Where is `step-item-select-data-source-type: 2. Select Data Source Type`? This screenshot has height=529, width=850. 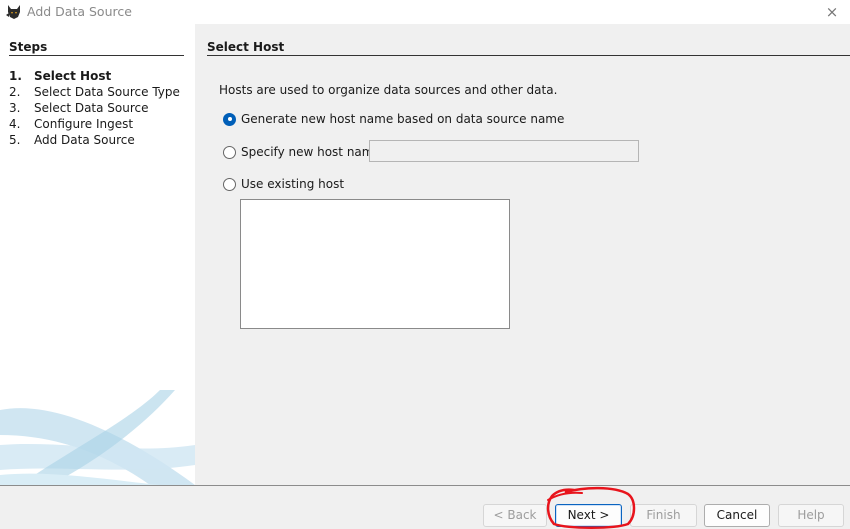 step-item-select-data-source-type: 2. Select Data Source Type is located at coordinates (94, 92).